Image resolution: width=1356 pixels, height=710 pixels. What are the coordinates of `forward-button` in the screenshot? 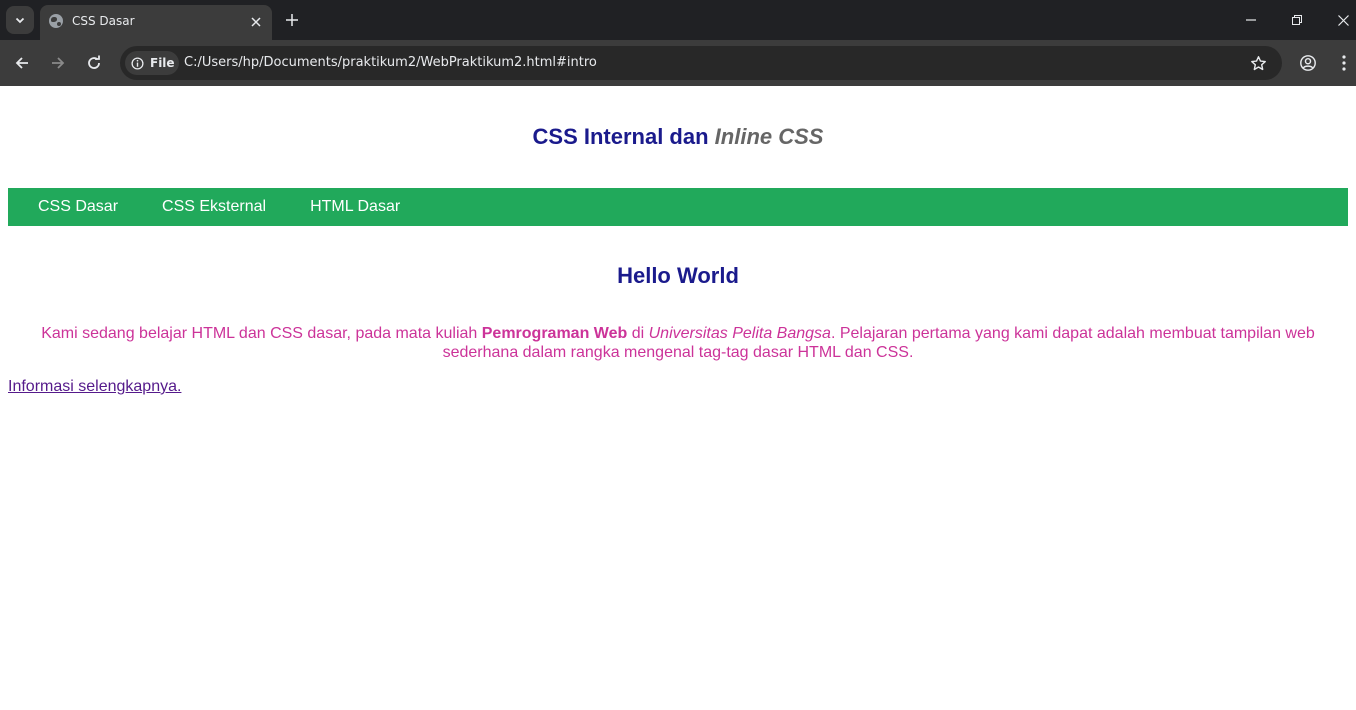 It's located at (58, 63).